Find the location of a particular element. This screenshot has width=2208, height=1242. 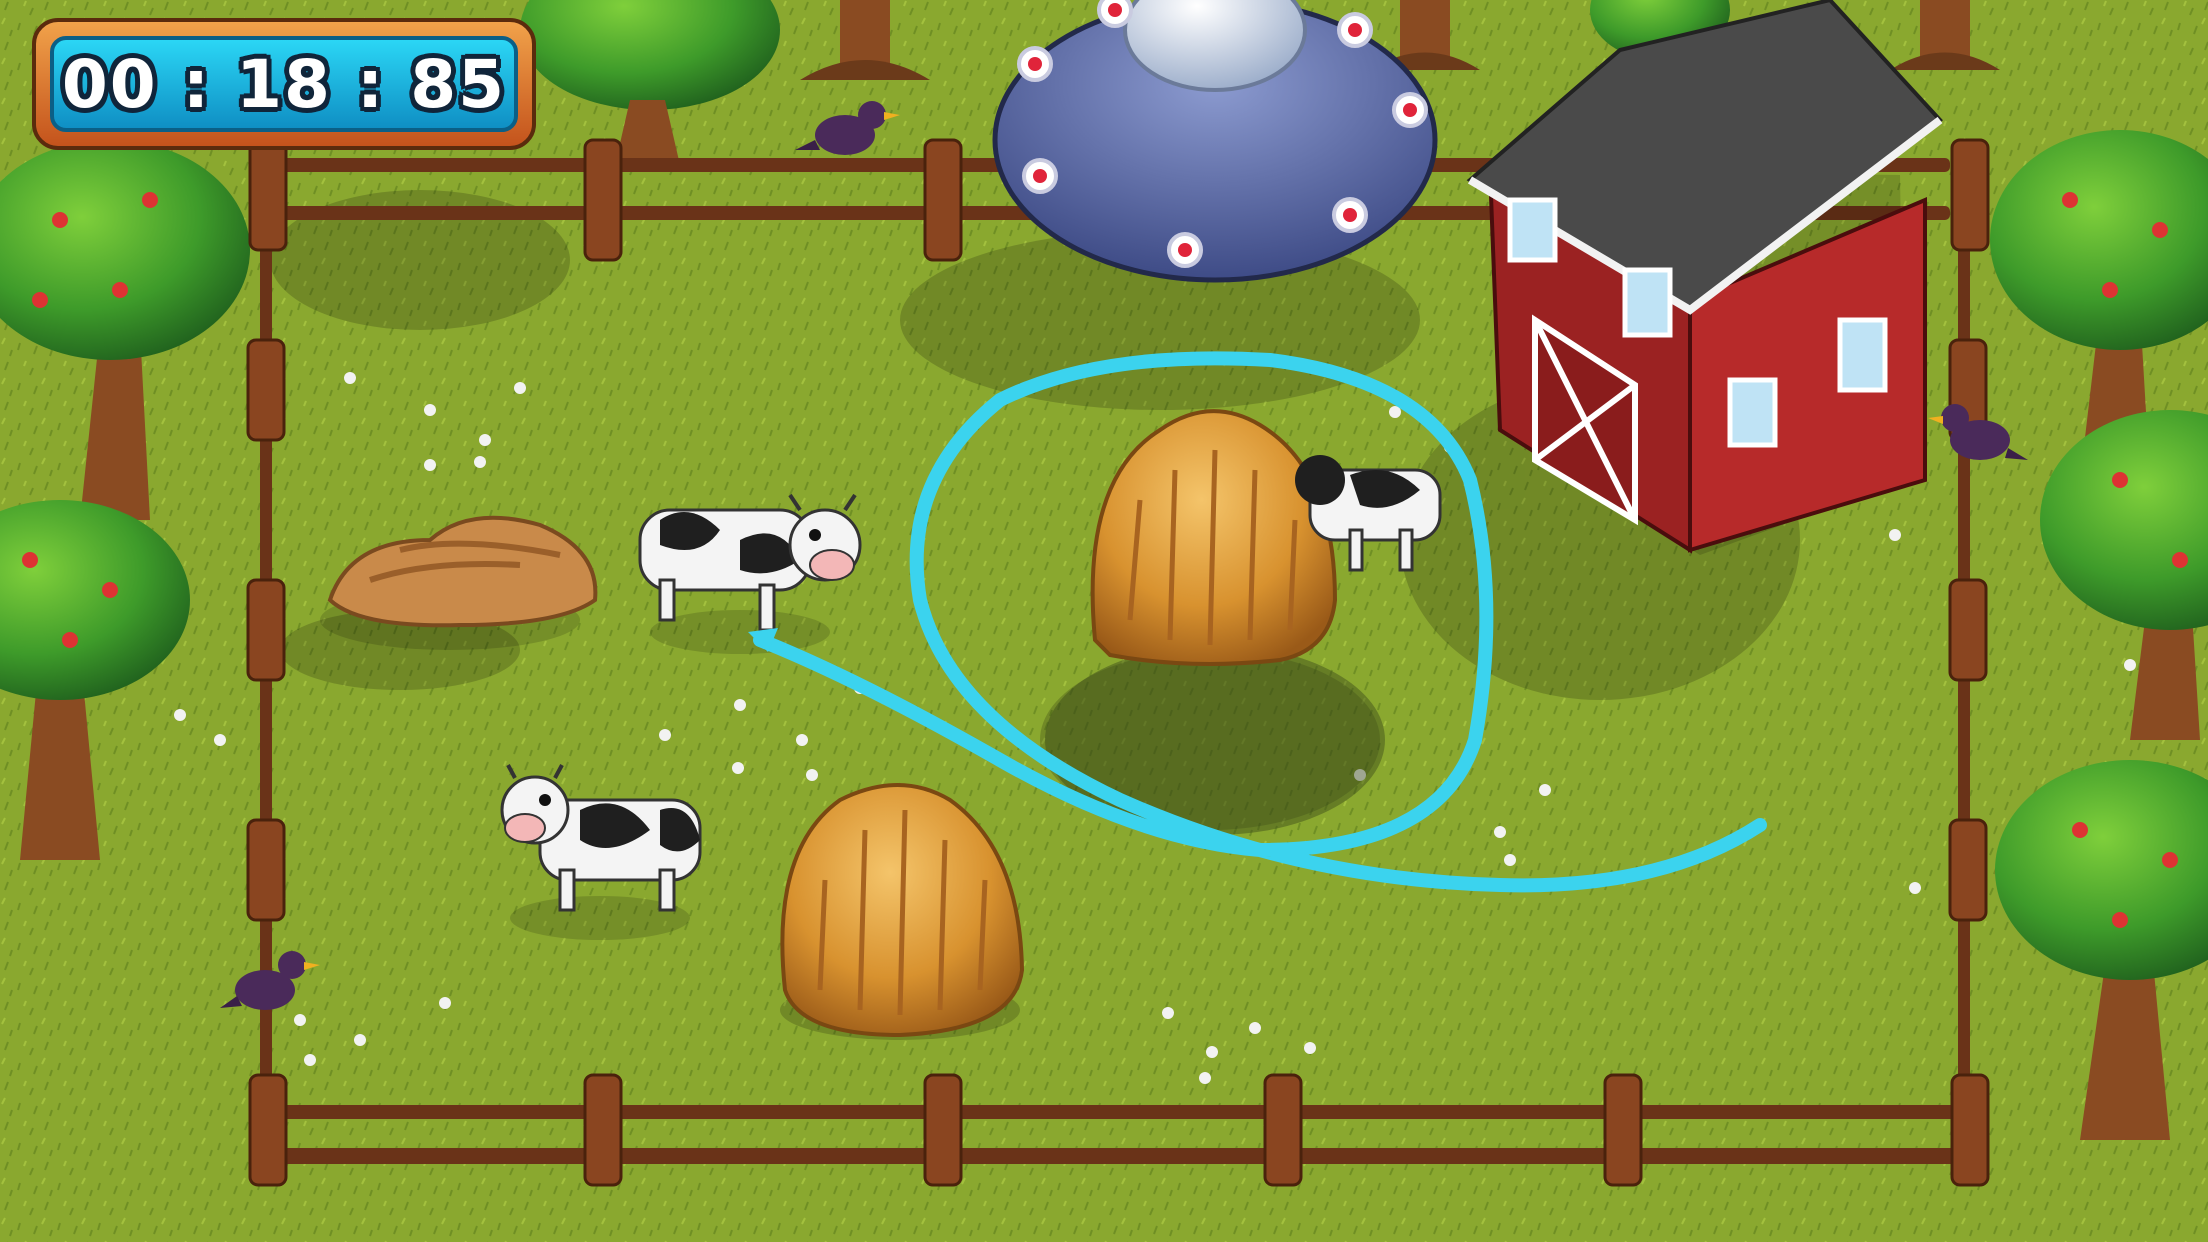

timer-display: 00 : 18 : 85 is located at coordinates (284, 84).